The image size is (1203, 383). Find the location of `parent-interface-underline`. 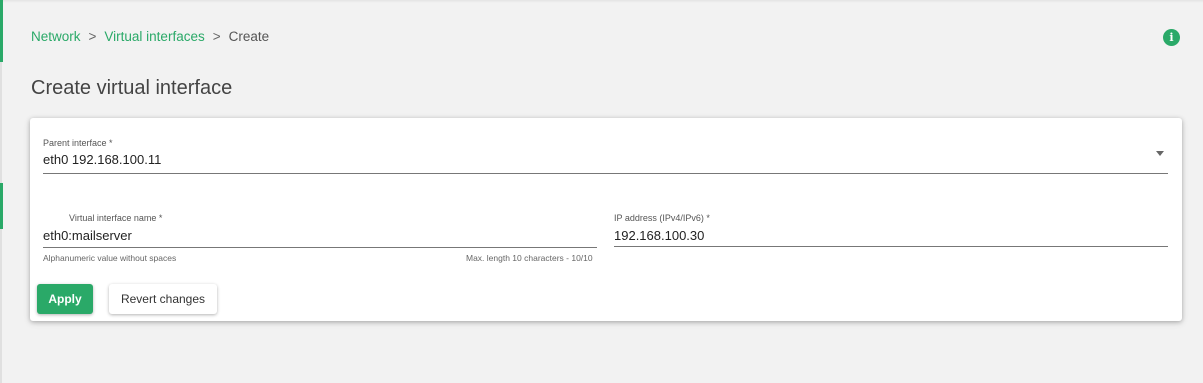

parent-interface-underline is located at coordinates (605, 173).